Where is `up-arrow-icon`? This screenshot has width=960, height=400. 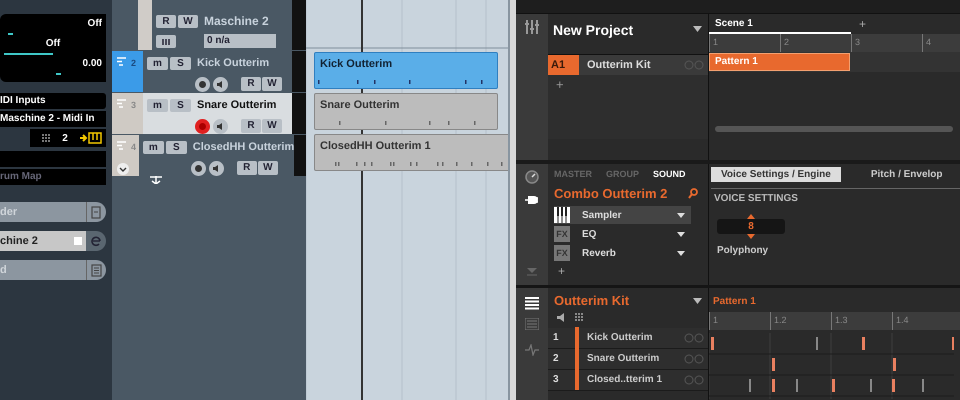
up-arrow-icon is located at coordinates (751, 216).